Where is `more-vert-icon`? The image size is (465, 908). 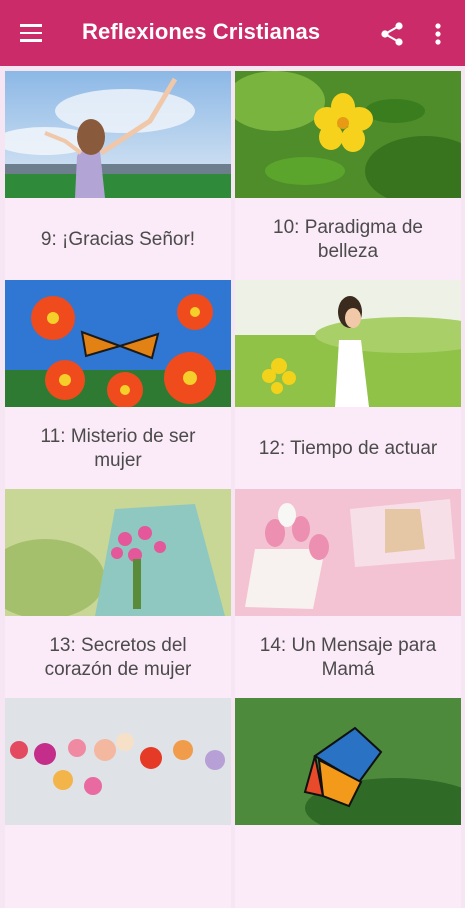
more-vert-icon is located at coordinates (438, 34).